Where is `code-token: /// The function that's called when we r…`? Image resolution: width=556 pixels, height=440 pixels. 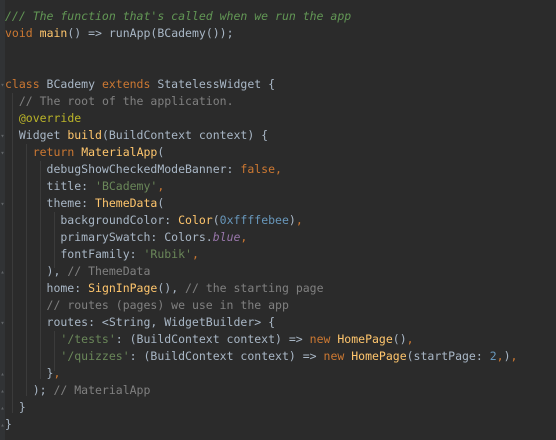 code-token: /// The function that's called when we r… is located at coordinates (178, 16).